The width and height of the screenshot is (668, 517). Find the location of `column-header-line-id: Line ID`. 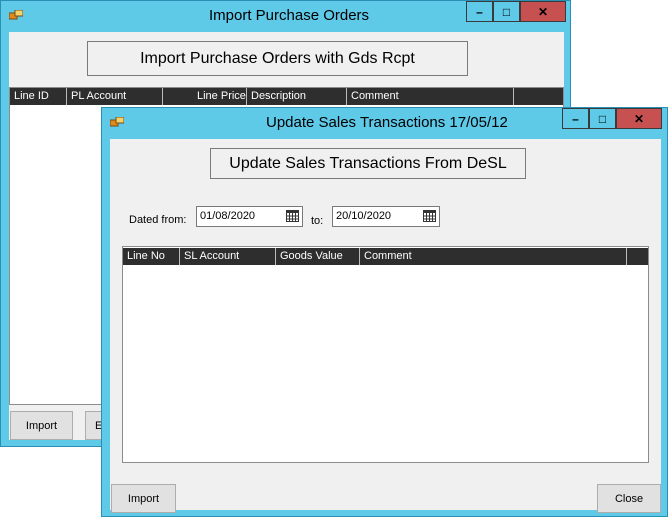

column-header-line-id: Line ID is located at coordinates (38, 96).